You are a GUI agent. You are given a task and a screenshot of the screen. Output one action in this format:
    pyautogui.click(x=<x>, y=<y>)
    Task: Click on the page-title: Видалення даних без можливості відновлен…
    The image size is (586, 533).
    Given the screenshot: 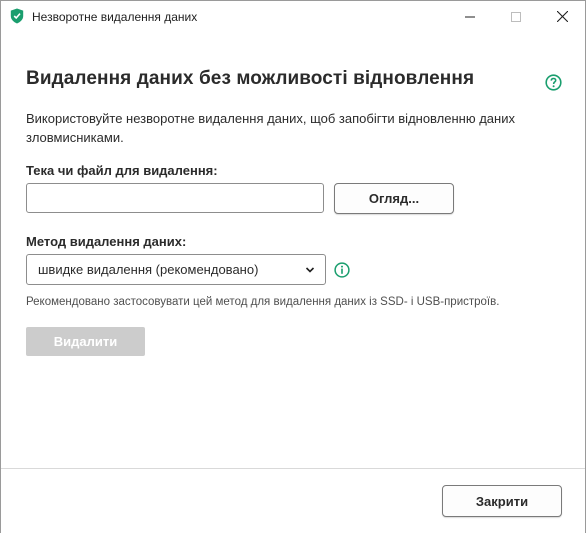 What is the action you would take?
    pyautogui.click(x=250, y=78)
    